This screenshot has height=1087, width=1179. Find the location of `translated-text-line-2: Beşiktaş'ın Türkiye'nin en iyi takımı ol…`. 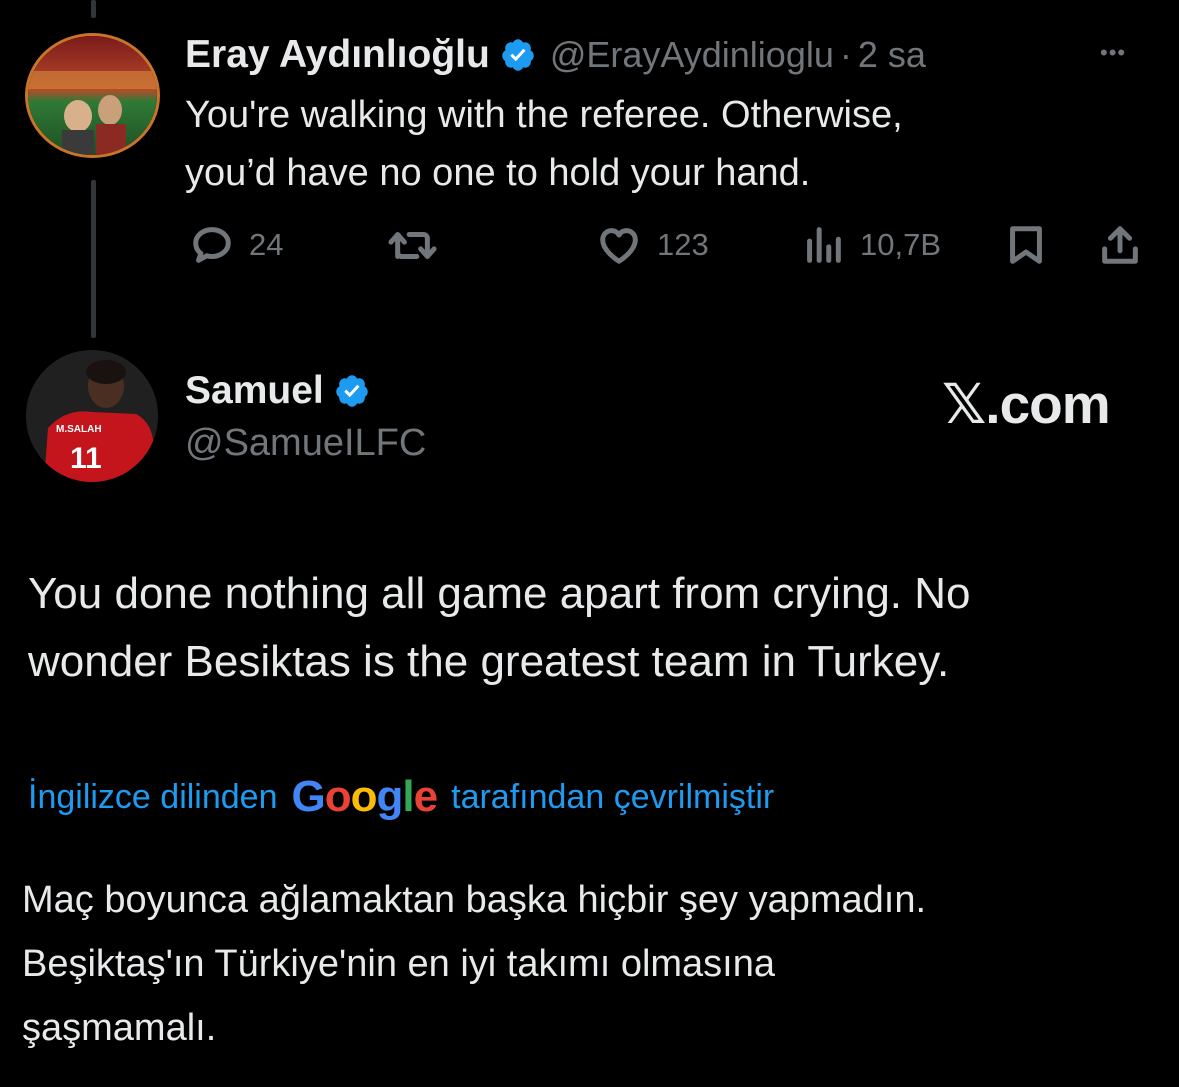

translated-text-line-2: Beşiktaş'ın Türkiye'nin en iyi takımı ol… is located at coordinates (399, 964).